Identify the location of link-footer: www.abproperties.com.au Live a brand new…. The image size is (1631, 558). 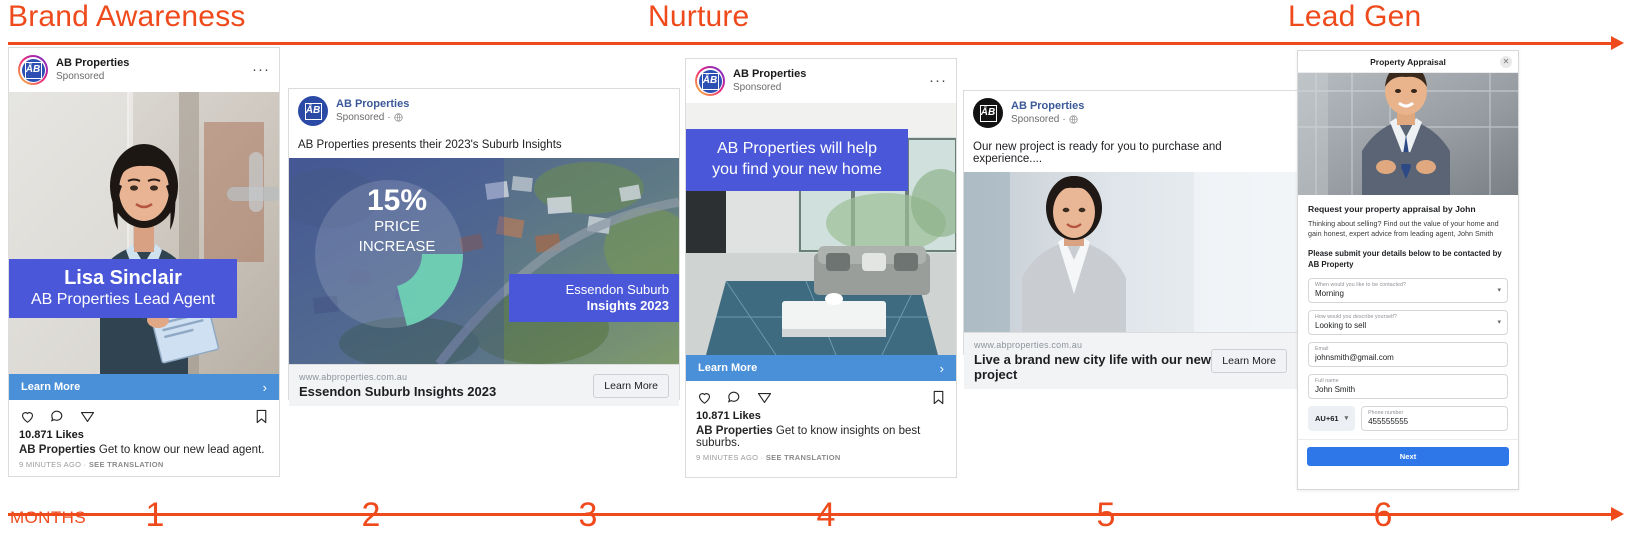
(1130, 360).